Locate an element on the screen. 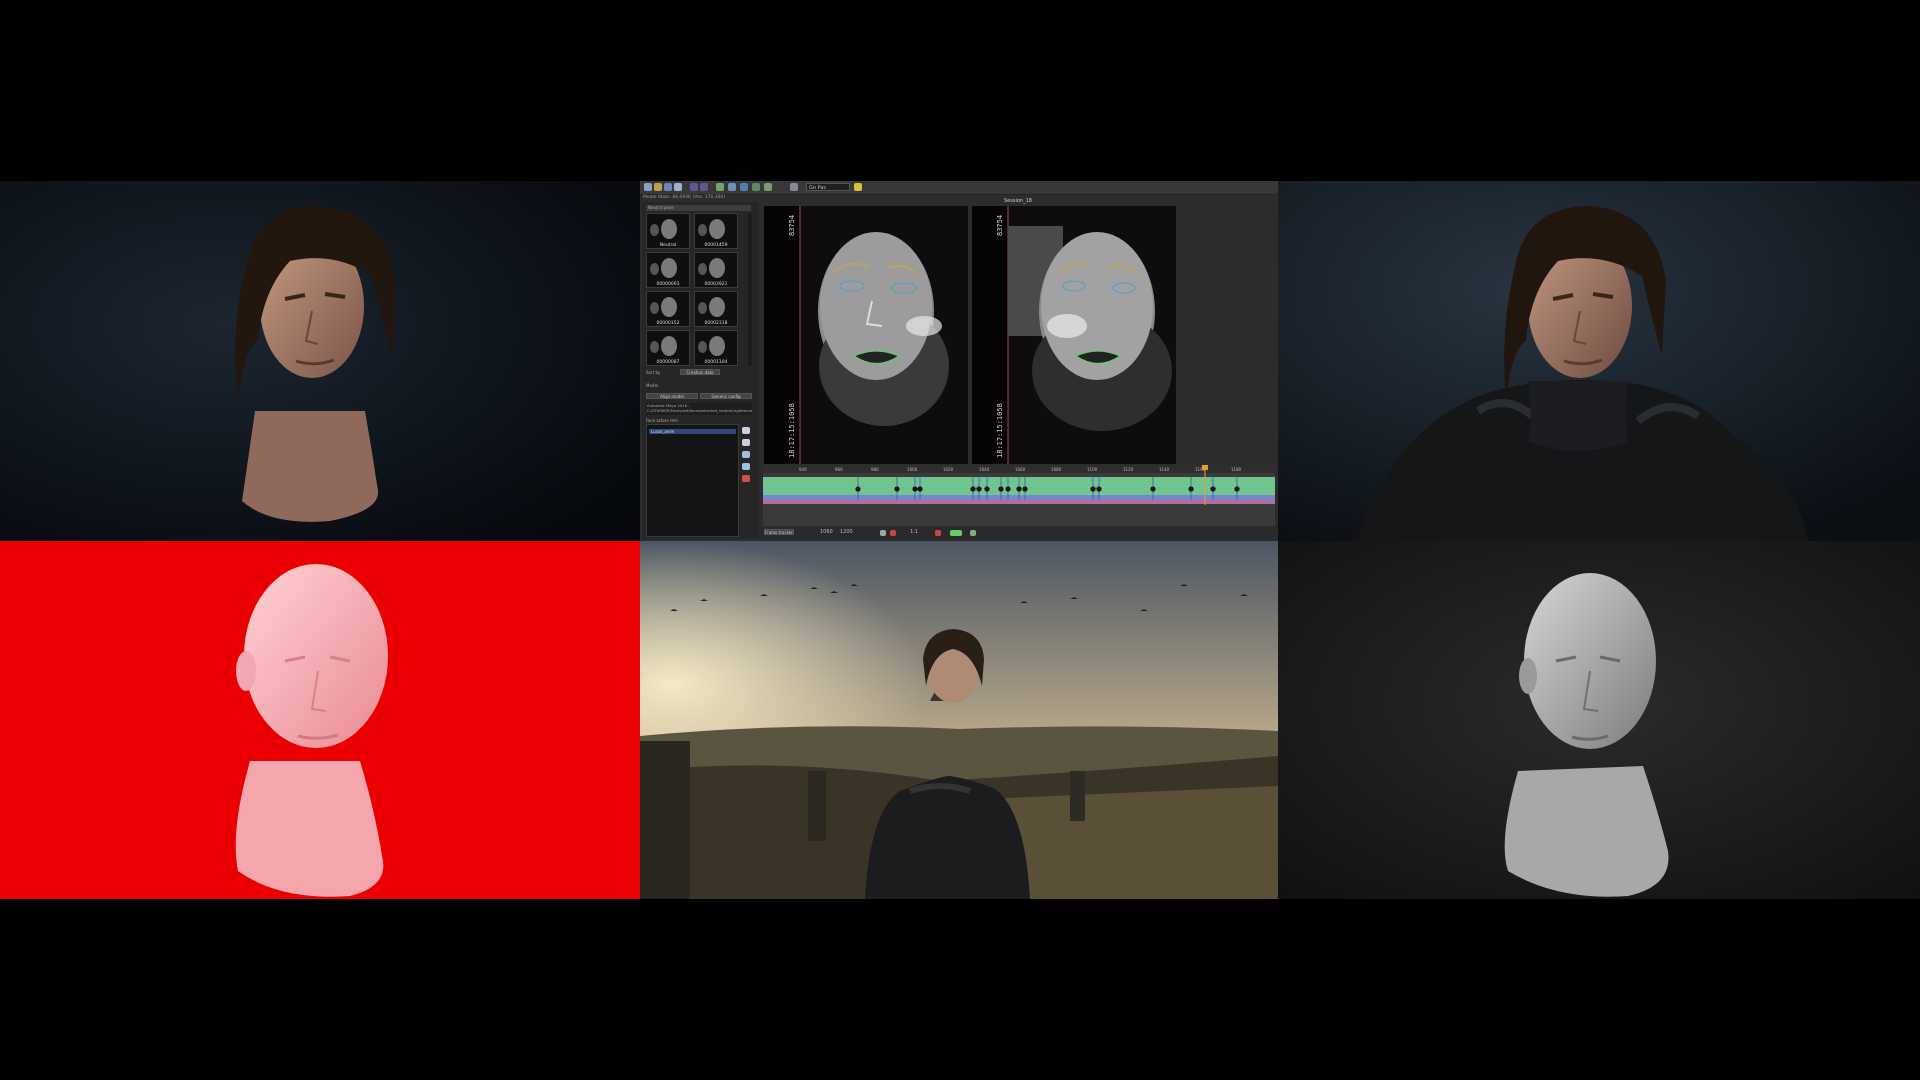 Image resolution: width=1920 pixels, height=1080 pixels. sculpt-head-image is located at coordinates (1599, 720).